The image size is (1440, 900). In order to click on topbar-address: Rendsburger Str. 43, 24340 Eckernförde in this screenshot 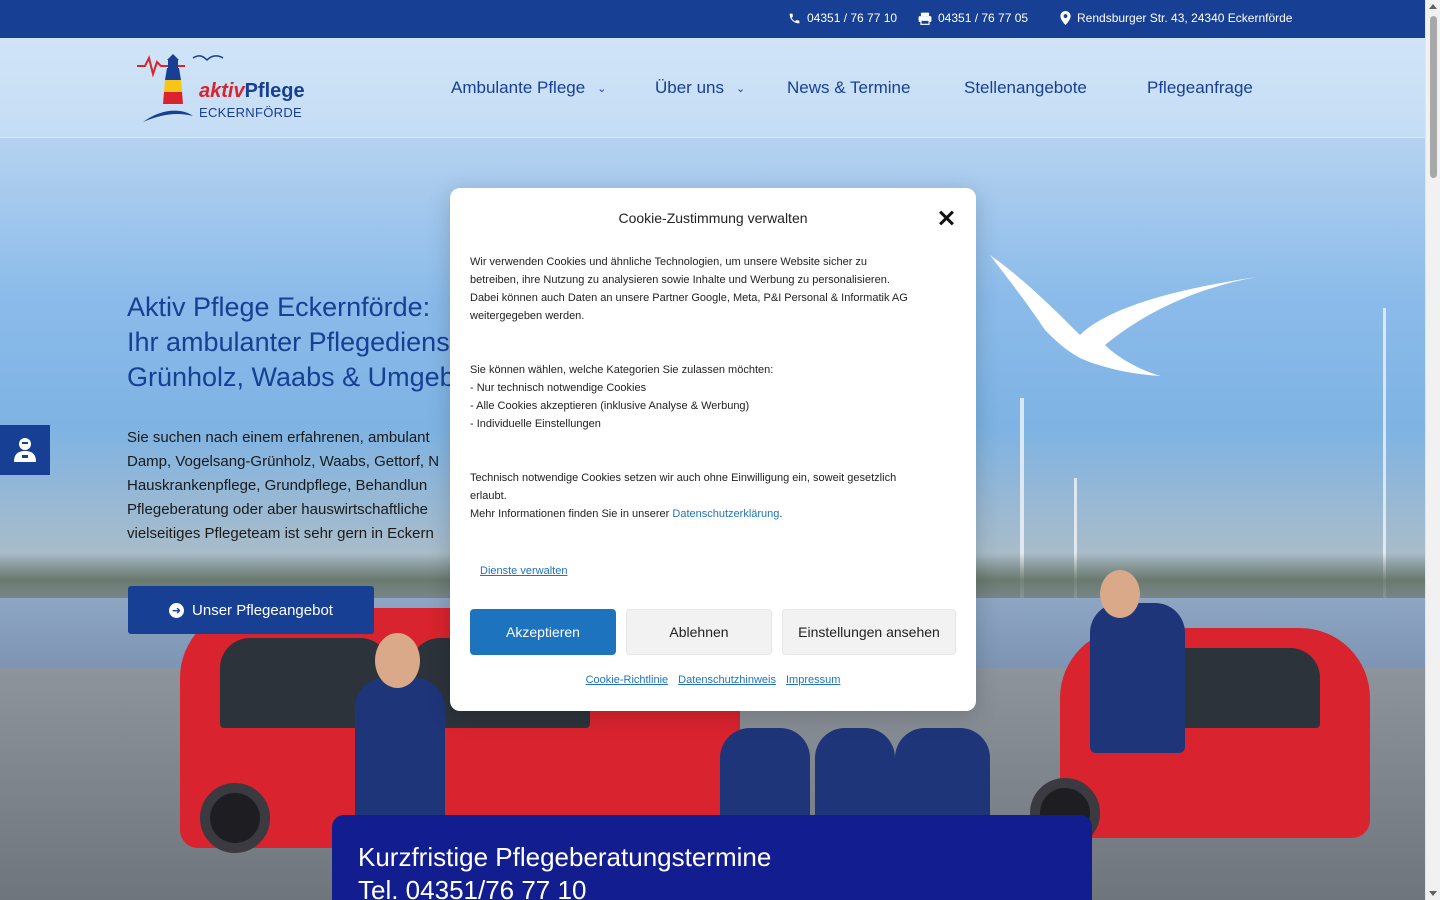, I will do `click(1176, 18)`.